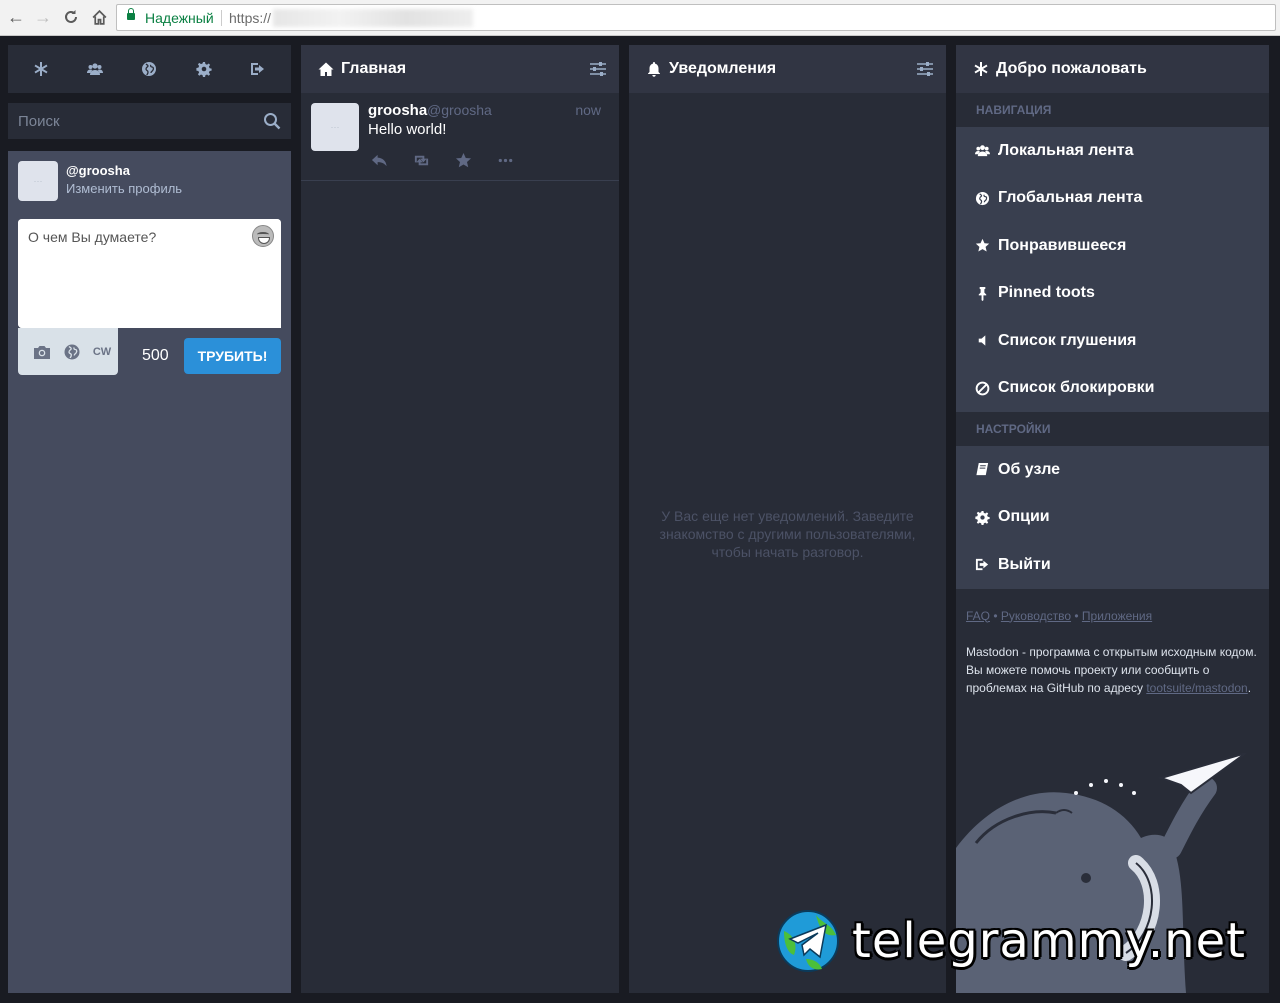 The width and height of the screenshot is (1280, 1003). I want to click on reply-icon, so click(379, 160).